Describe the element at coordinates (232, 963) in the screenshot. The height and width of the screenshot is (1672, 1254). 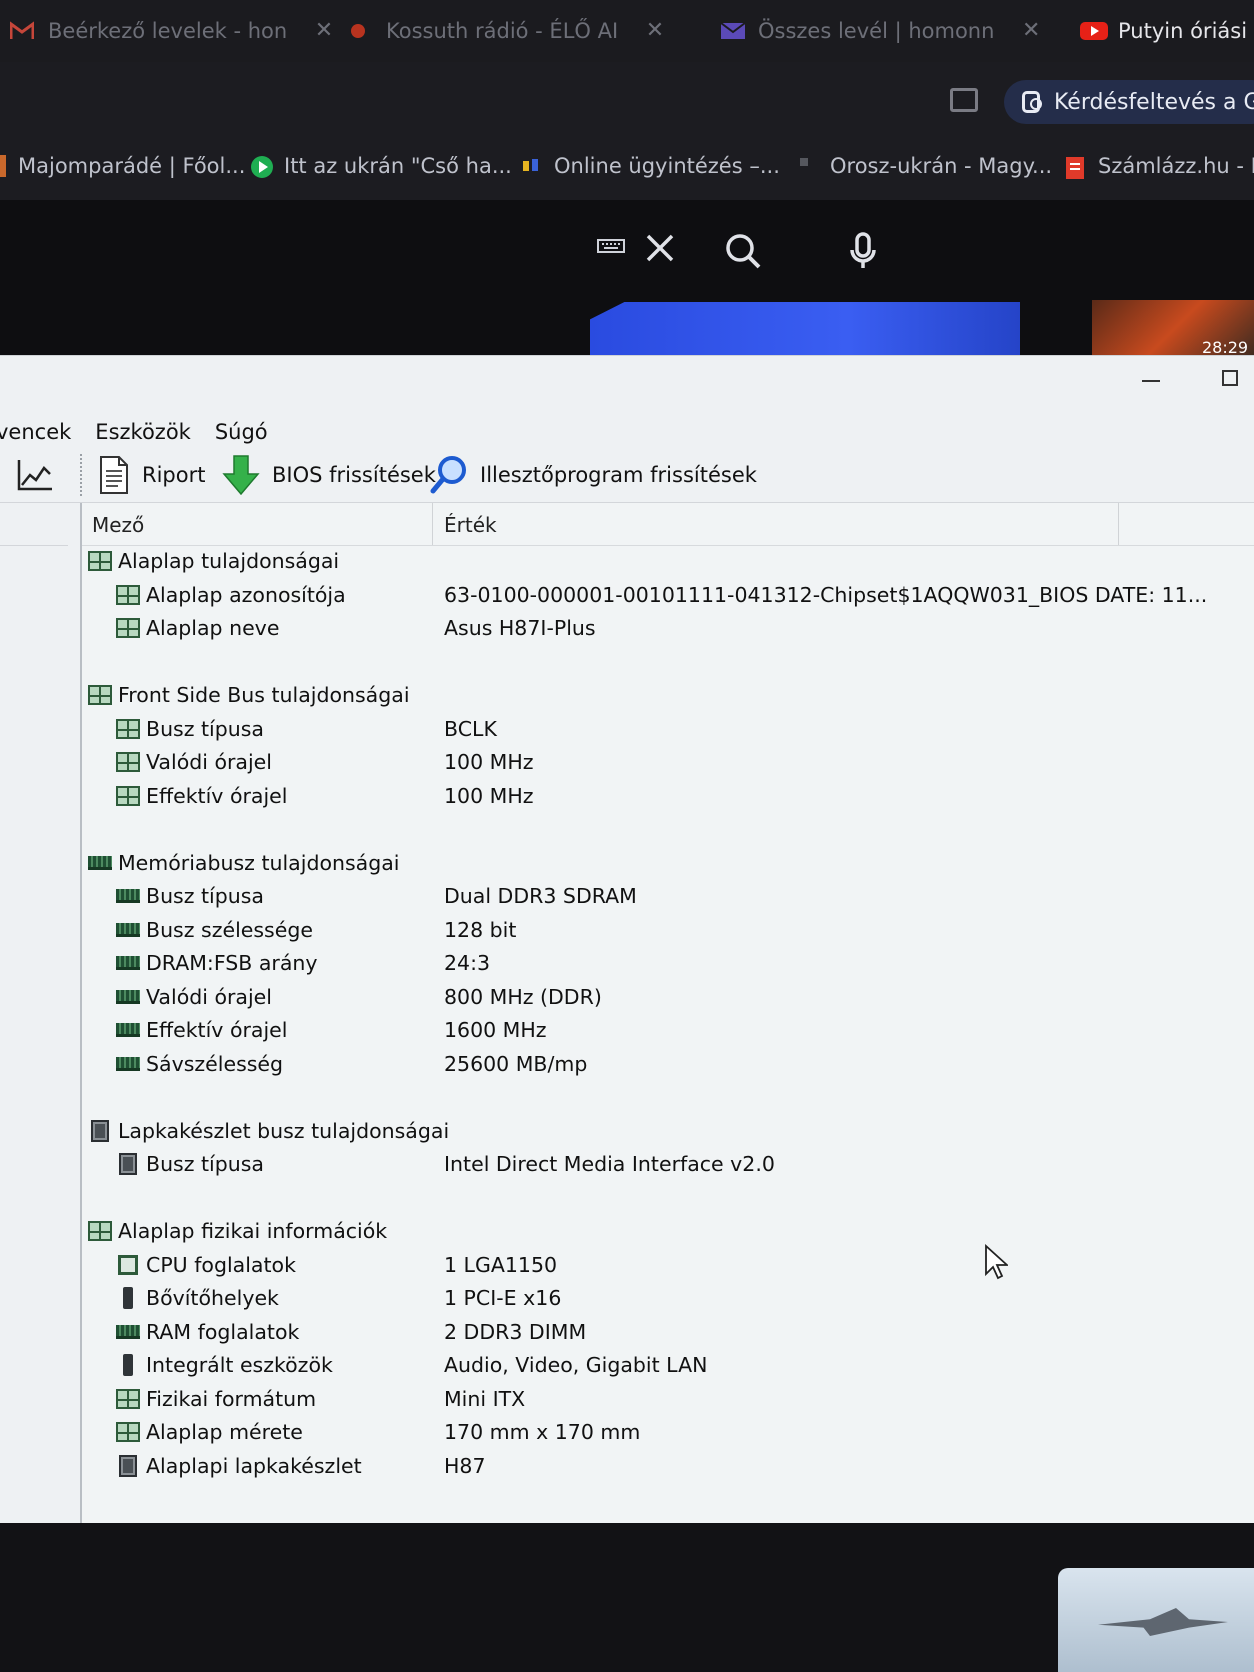
I see `field-label: DRAM:FSB arány` at that location.